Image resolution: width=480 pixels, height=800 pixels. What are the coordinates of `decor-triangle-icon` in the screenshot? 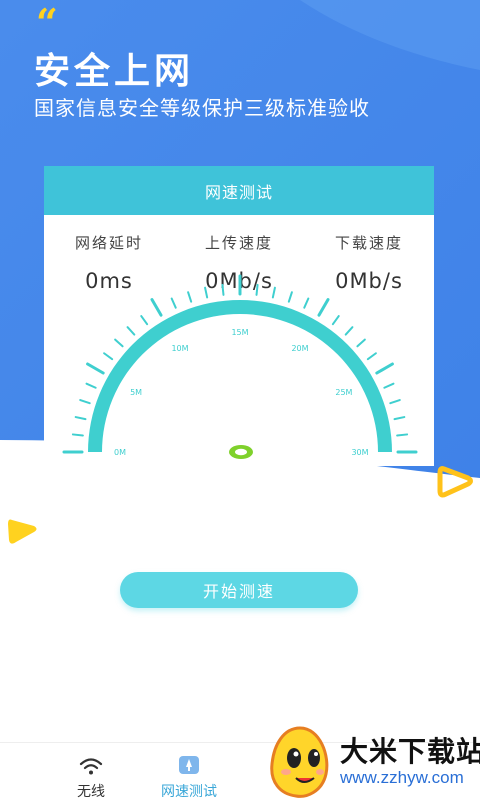 It's located at (22, 531).